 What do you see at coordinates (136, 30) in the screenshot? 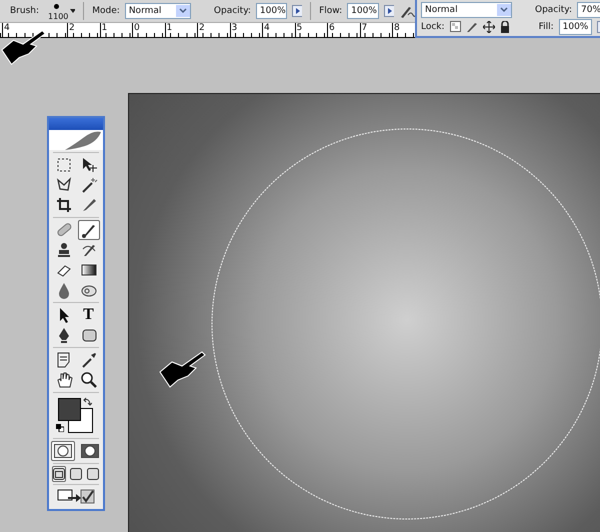
I see `ruler-number: 0` at bounding box center [136, 30].